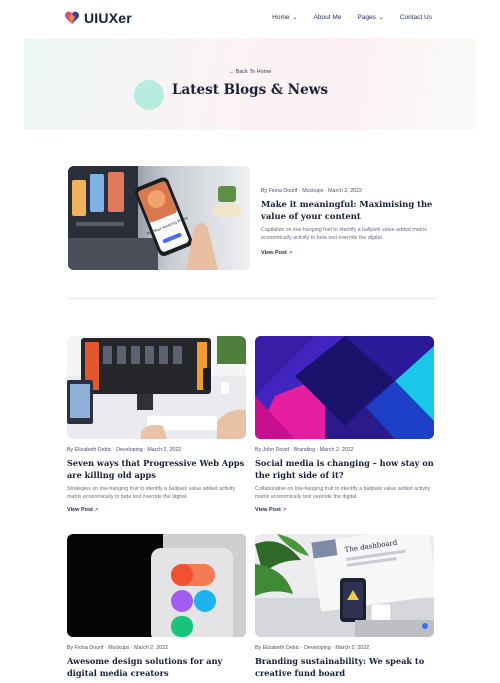 This screenshot has height=683, width=500. What do you see at coordinates (304, 450) in the screenshot?
I see `post-meta: By John Dovid · Branding · March 2, 2022` at bounding box center [304, 450].